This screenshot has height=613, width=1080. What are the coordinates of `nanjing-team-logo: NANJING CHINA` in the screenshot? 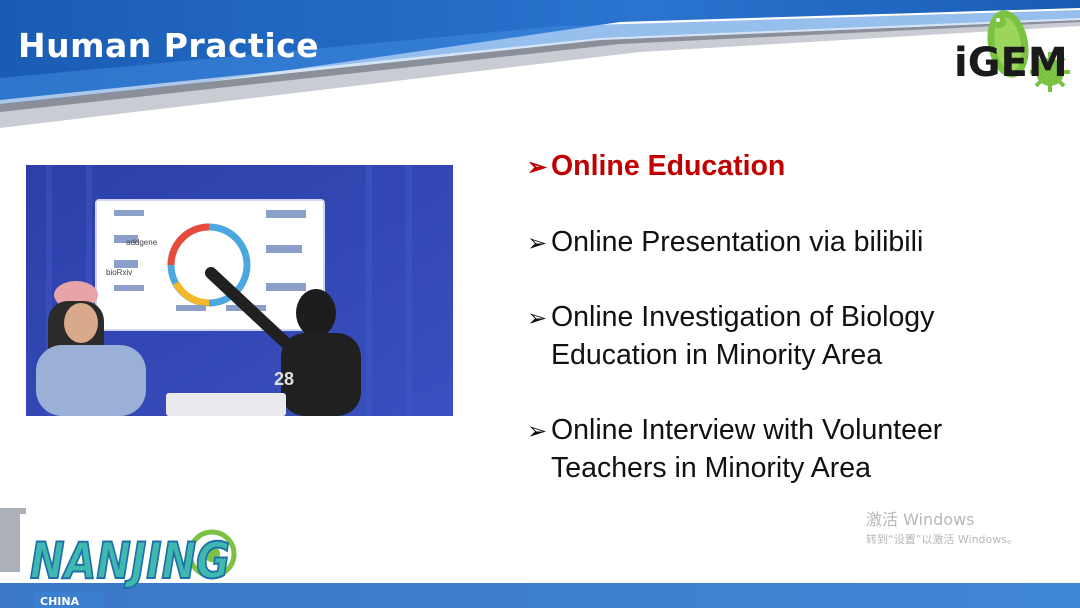 It's located at (125, 554).